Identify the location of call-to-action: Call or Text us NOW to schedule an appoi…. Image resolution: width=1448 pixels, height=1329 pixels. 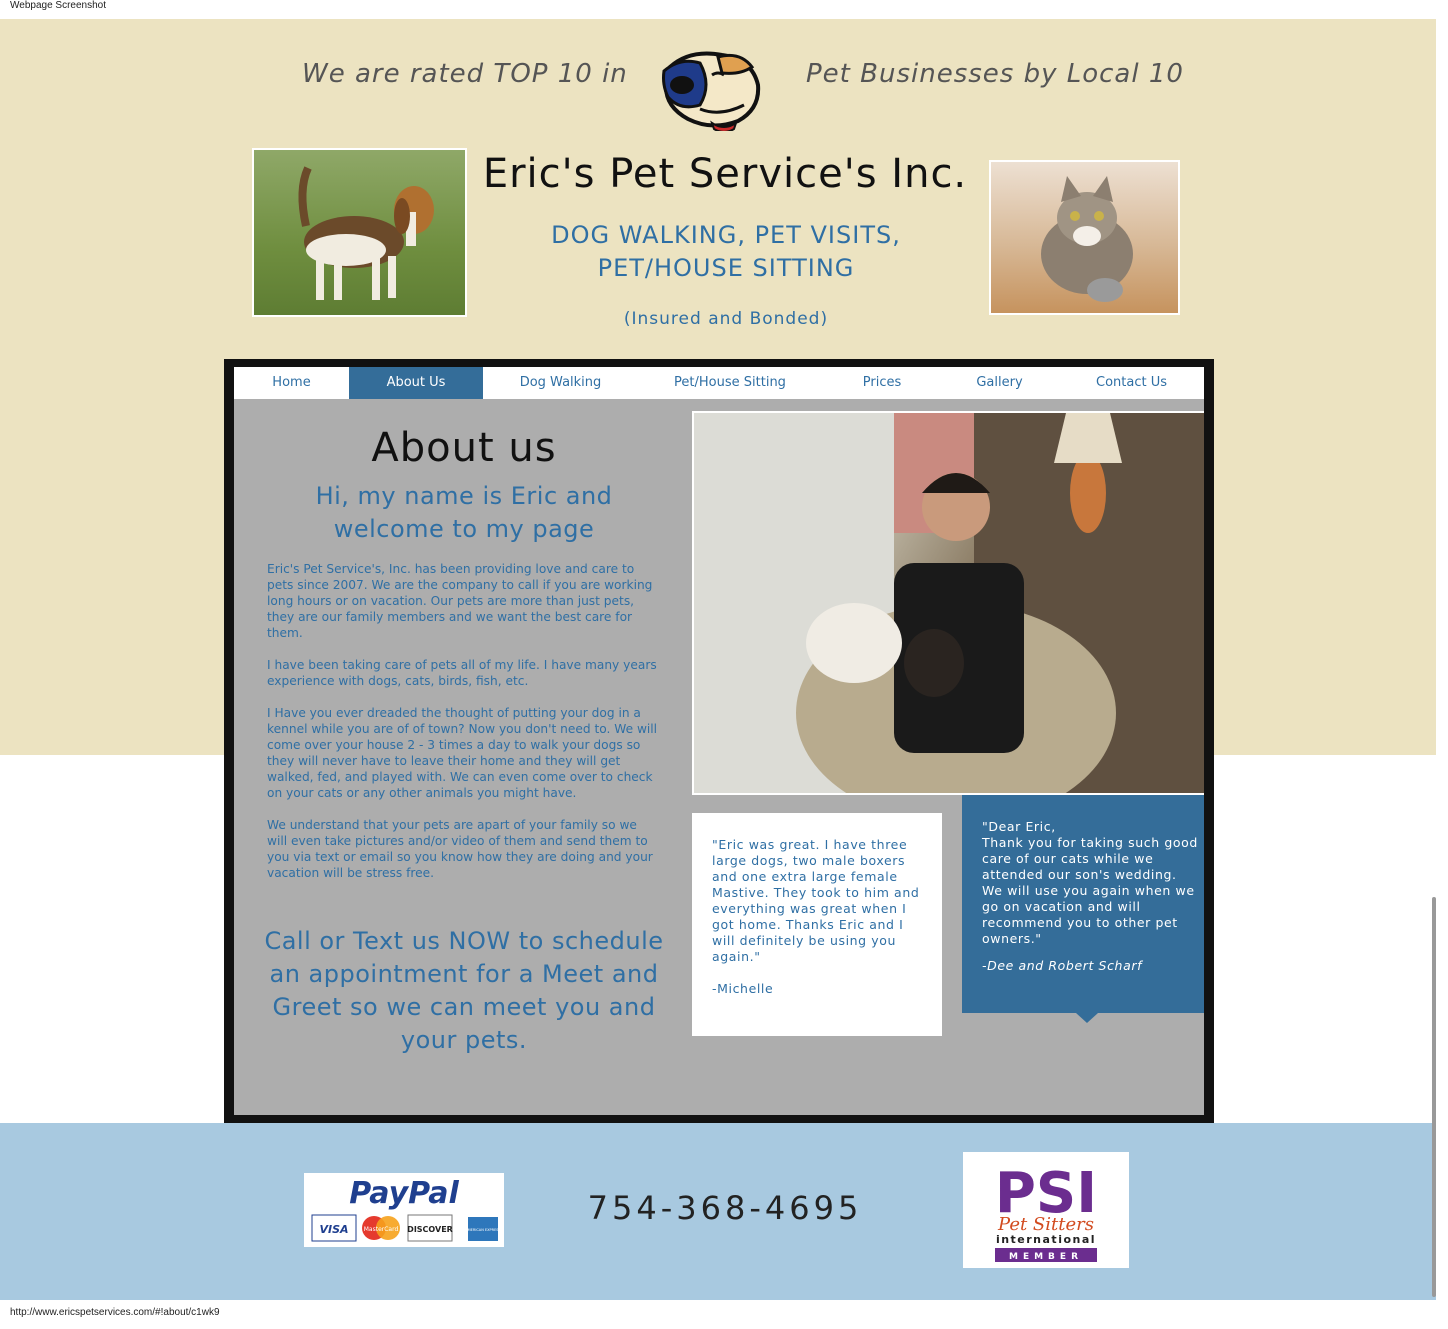
(464, 990).